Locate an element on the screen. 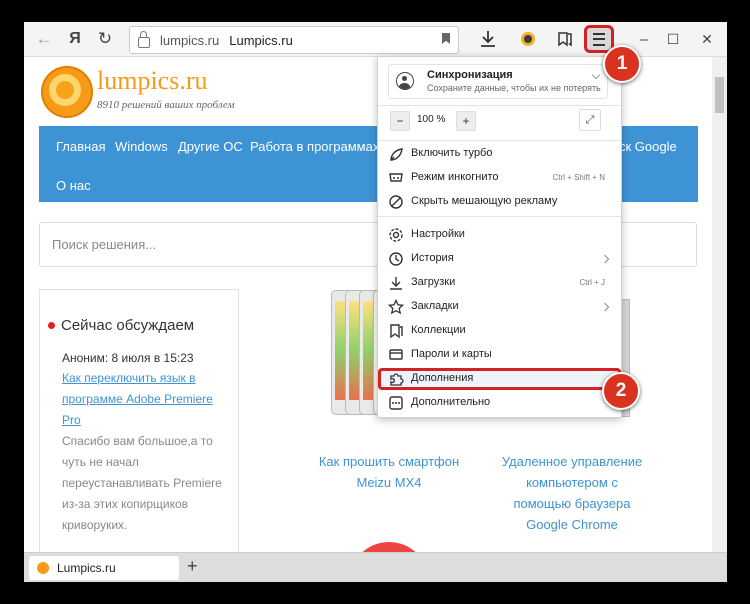 The height and width of the screenshot is (604, 750). zoom-in-button: + is located at coordinates (466, 121).